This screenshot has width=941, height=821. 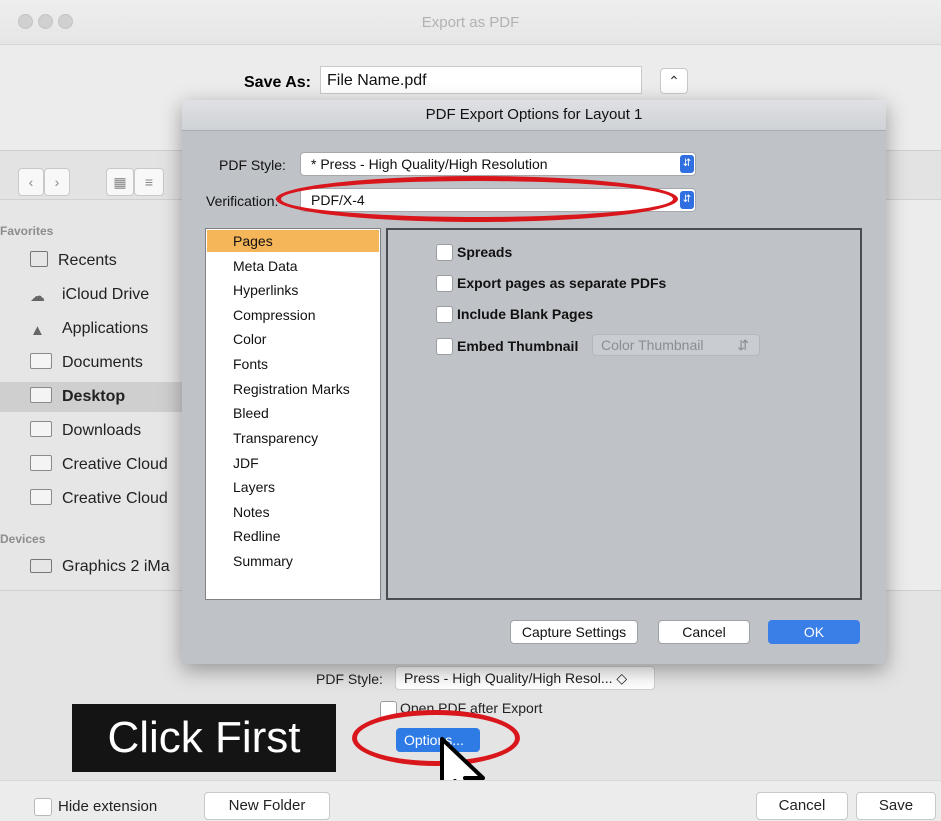 What do you see at coordinates (94, 396) in the screenshot?
I see `sidebar-item-label: Desktop` at bounding box center [94, 396].